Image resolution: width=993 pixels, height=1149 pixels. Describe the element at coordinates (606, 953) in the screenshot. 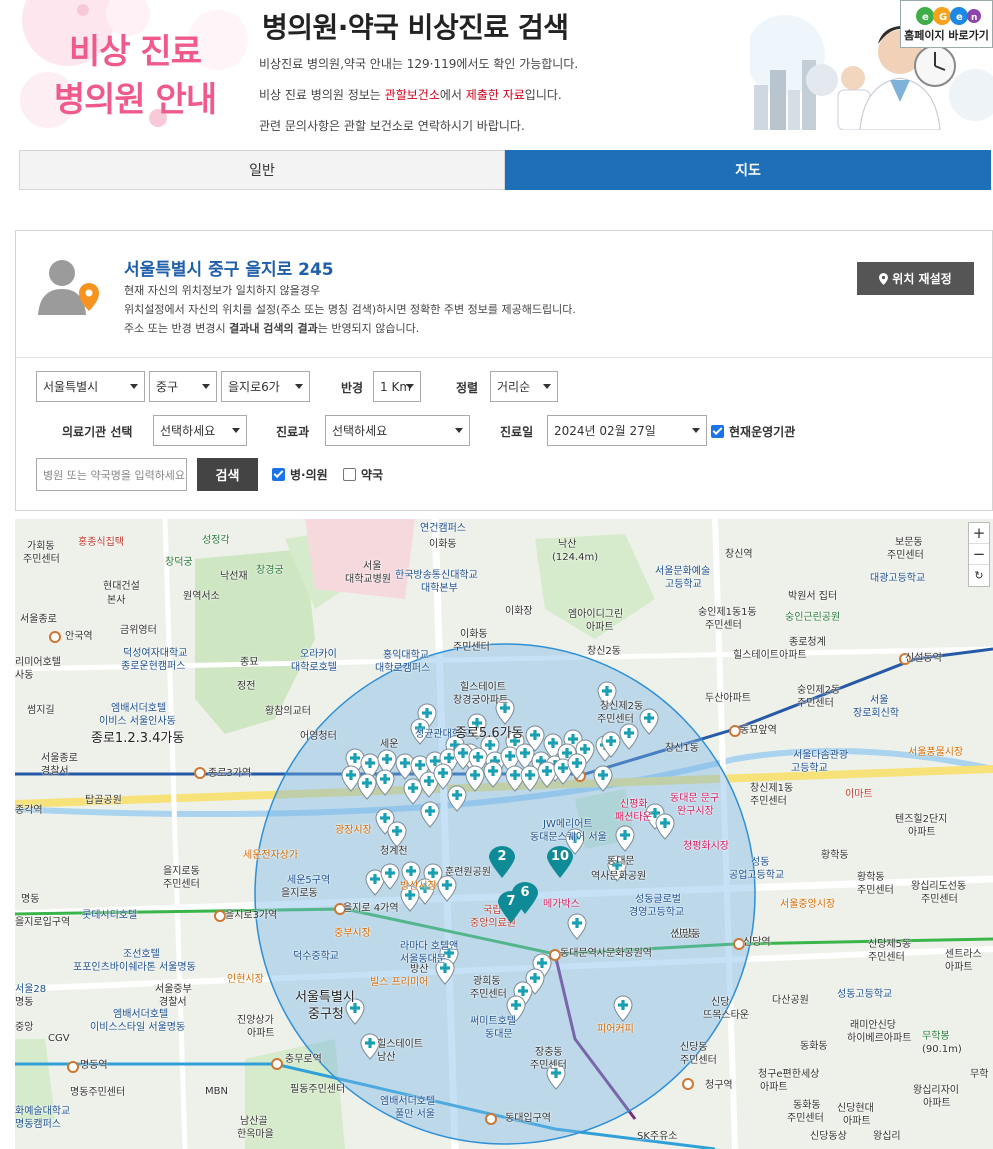

I see `map-label: 동대문역사문화공원역` at that location.